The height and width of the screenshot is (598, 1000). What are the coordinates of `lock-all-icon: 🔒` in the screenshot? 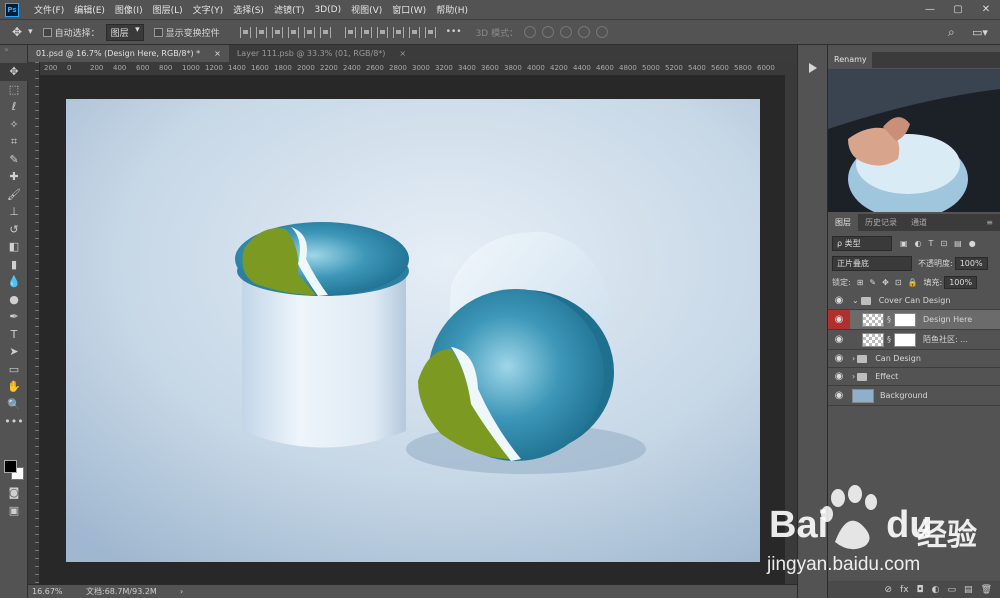 It's located at (913, 282).